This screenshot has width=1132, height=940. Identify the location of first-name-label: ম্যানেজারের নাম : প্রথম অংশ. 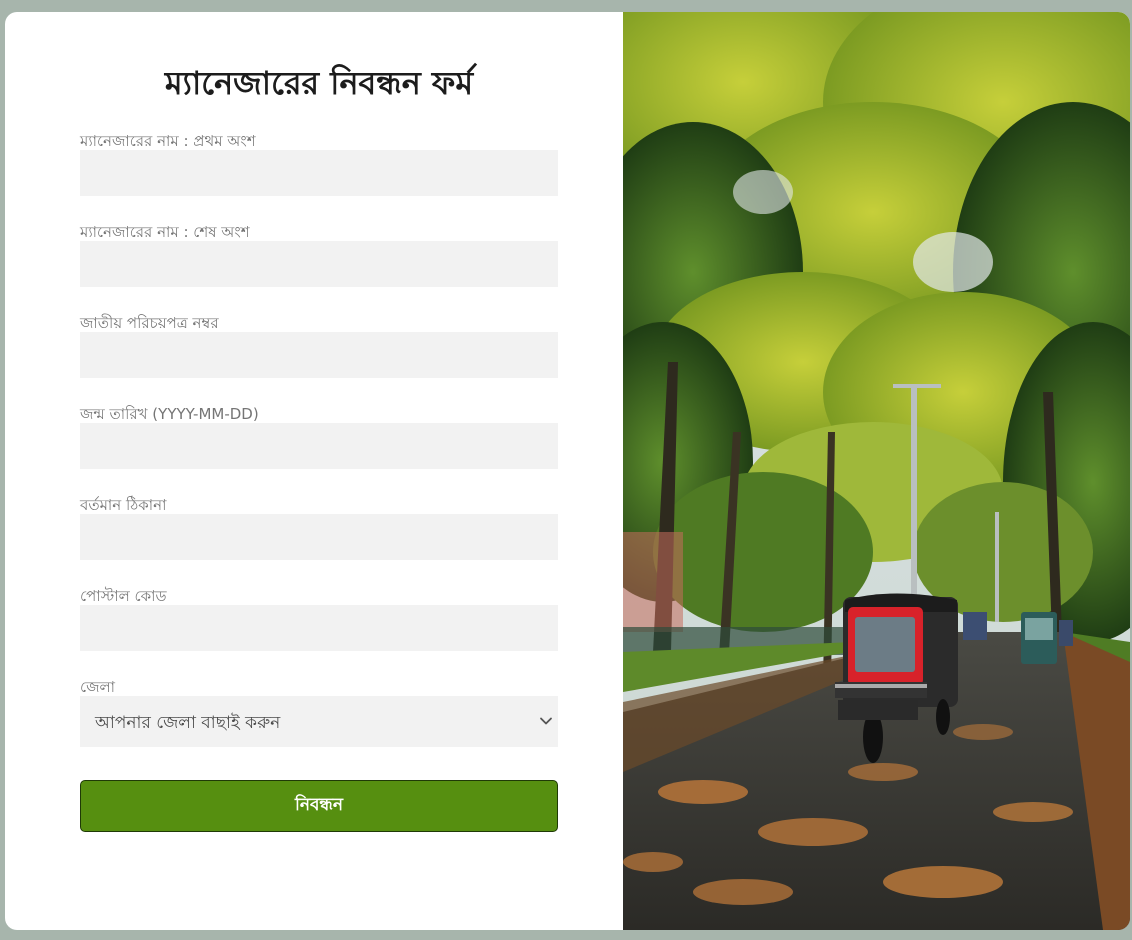
(168, 141).